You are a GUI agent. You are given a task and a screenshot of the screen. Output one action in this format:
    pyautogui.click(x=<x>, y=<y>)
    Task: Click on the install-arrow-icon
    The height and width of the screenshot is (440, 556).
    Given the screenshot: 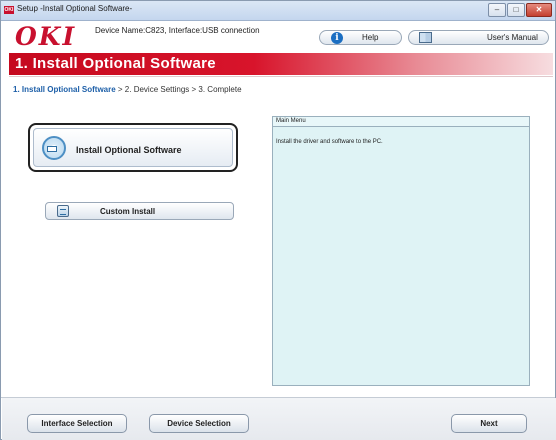 What is the action you would take?
    pyautogui.click(x=52, y=149)
    